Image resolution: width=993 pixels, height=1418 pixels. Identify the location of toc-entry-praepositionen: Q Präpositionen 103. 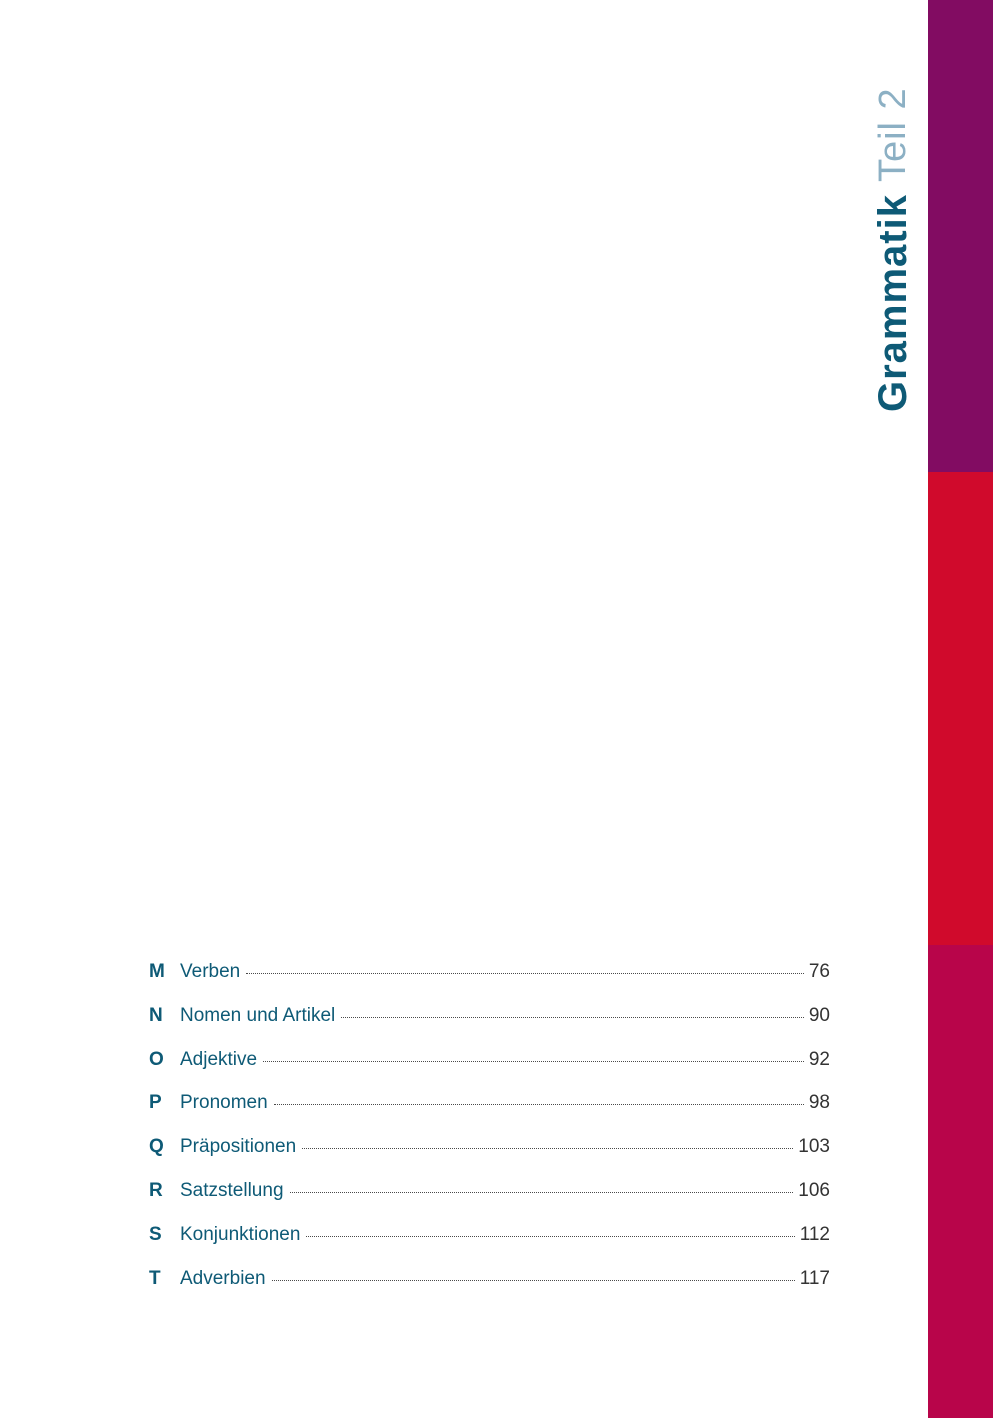
(489, 1155).